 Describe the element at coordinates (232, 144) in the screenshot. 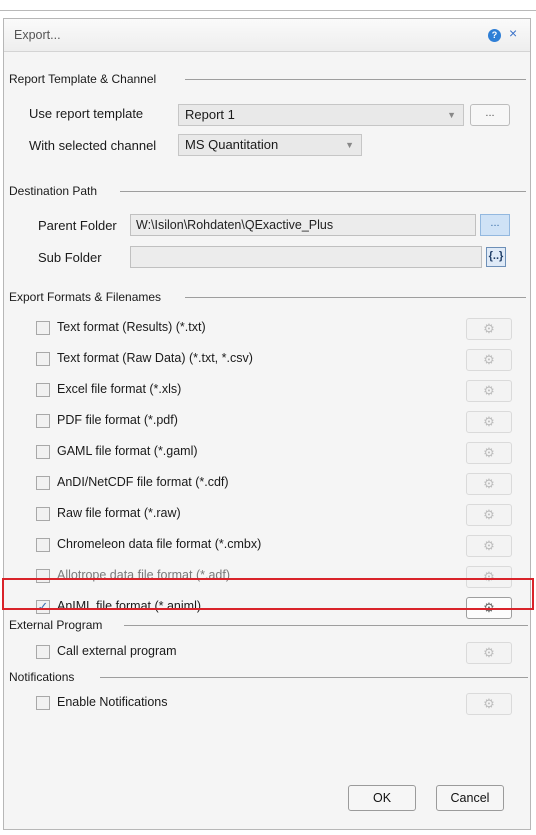

I see `channel-value: MS Quantitation` at that location.